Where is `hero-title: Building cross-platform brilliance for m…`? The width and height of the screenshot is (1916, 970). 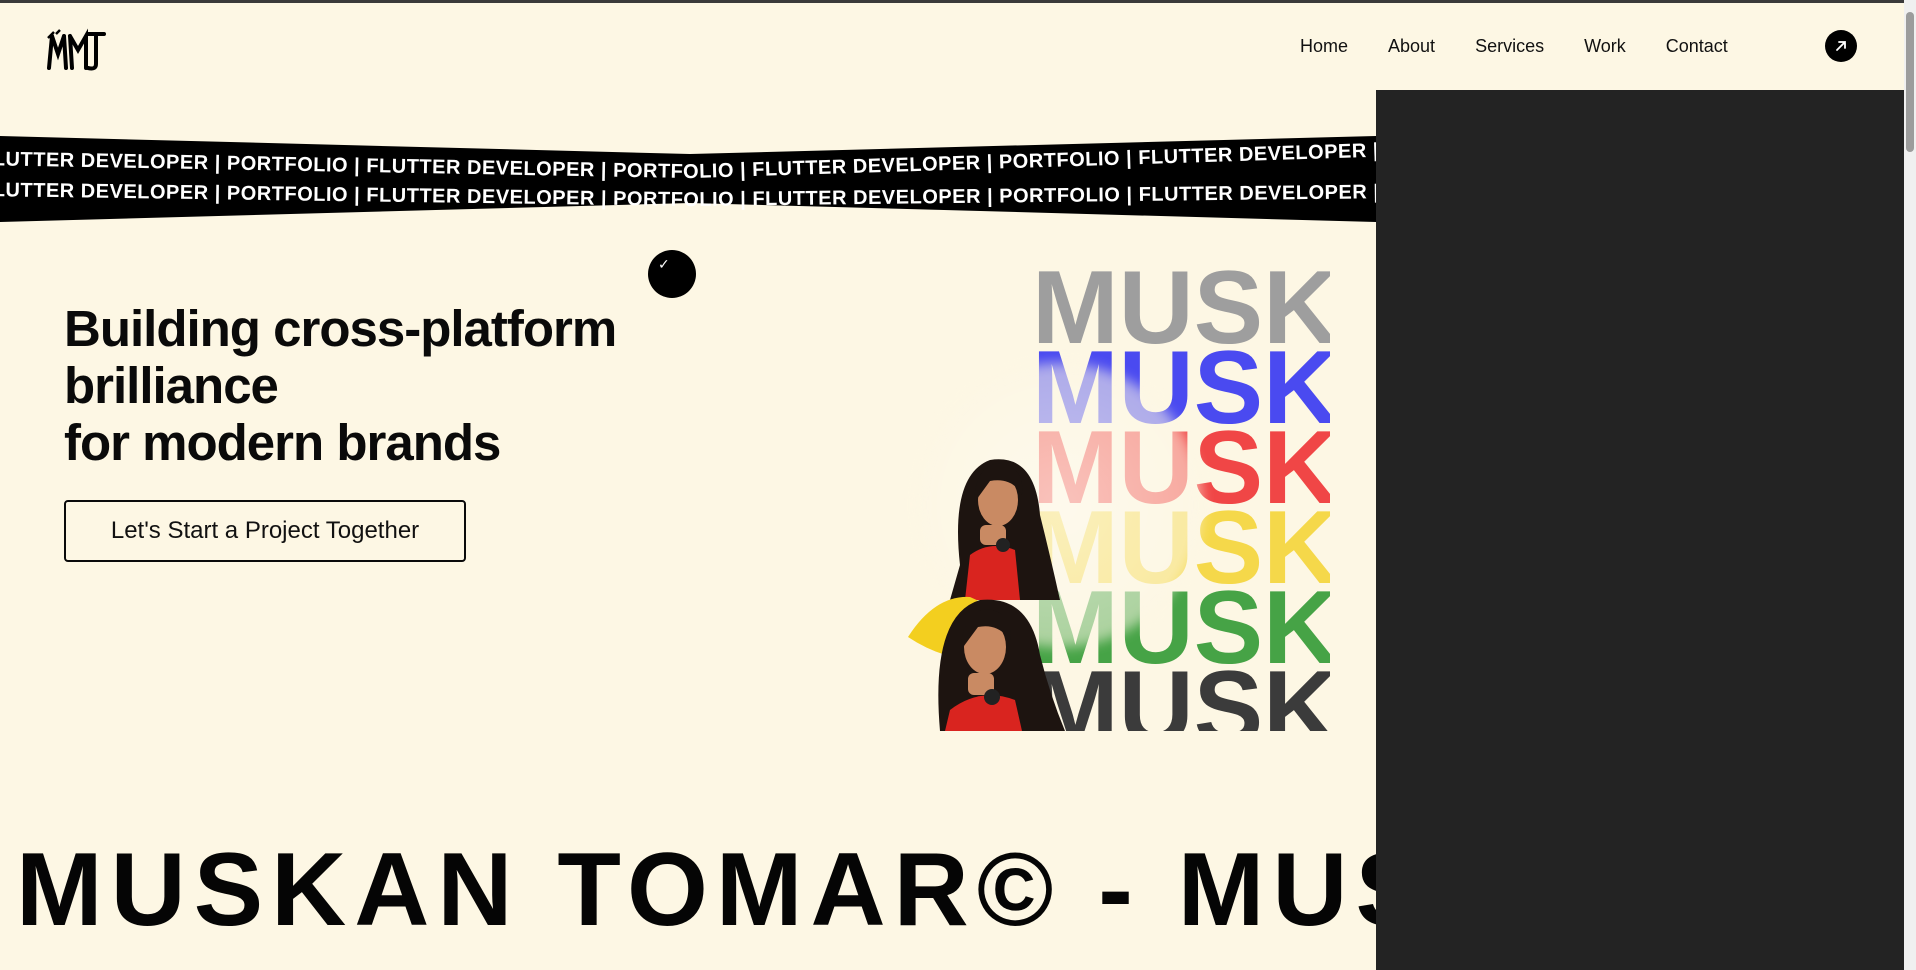
hero-title: Building cross-platform brilliance for m… is located at coordinates (340, 385).